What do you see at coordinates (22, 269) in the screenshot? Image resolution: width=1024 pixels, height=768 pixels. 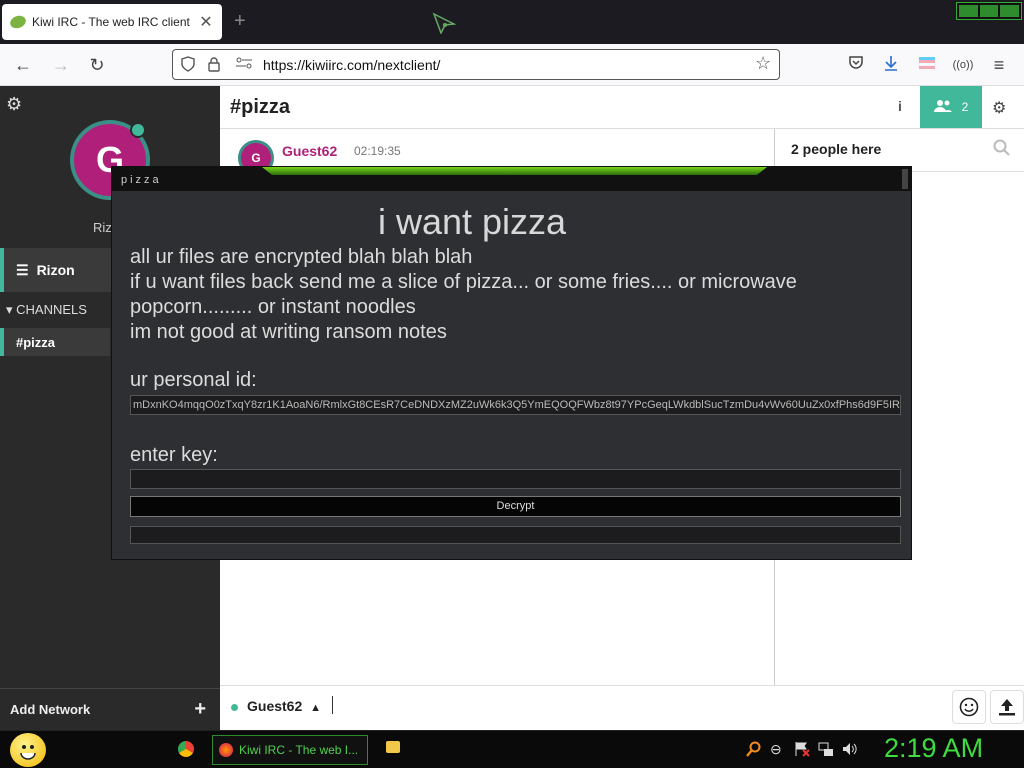 I see `server-list-icon: ☰` at bounding box center [22, 269].